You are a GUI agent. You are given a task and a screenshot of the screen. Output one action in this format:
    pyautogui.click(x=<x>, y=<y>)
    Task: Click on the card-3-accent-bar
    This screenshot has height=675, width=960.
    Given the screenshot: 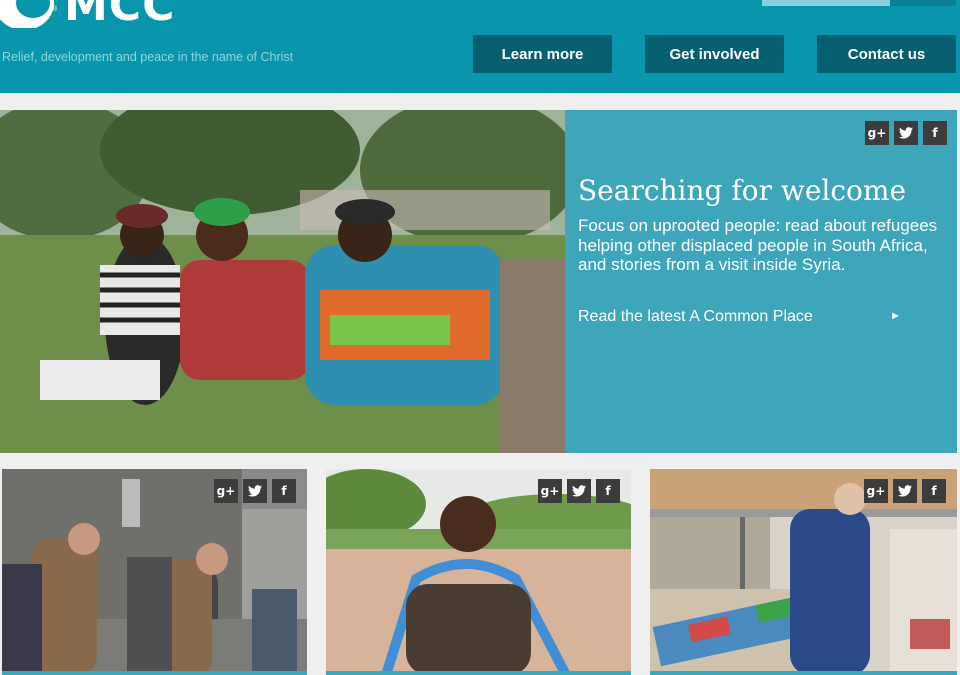 What is the action you would take?
    pyautogui.click(x=803, y=673)
    